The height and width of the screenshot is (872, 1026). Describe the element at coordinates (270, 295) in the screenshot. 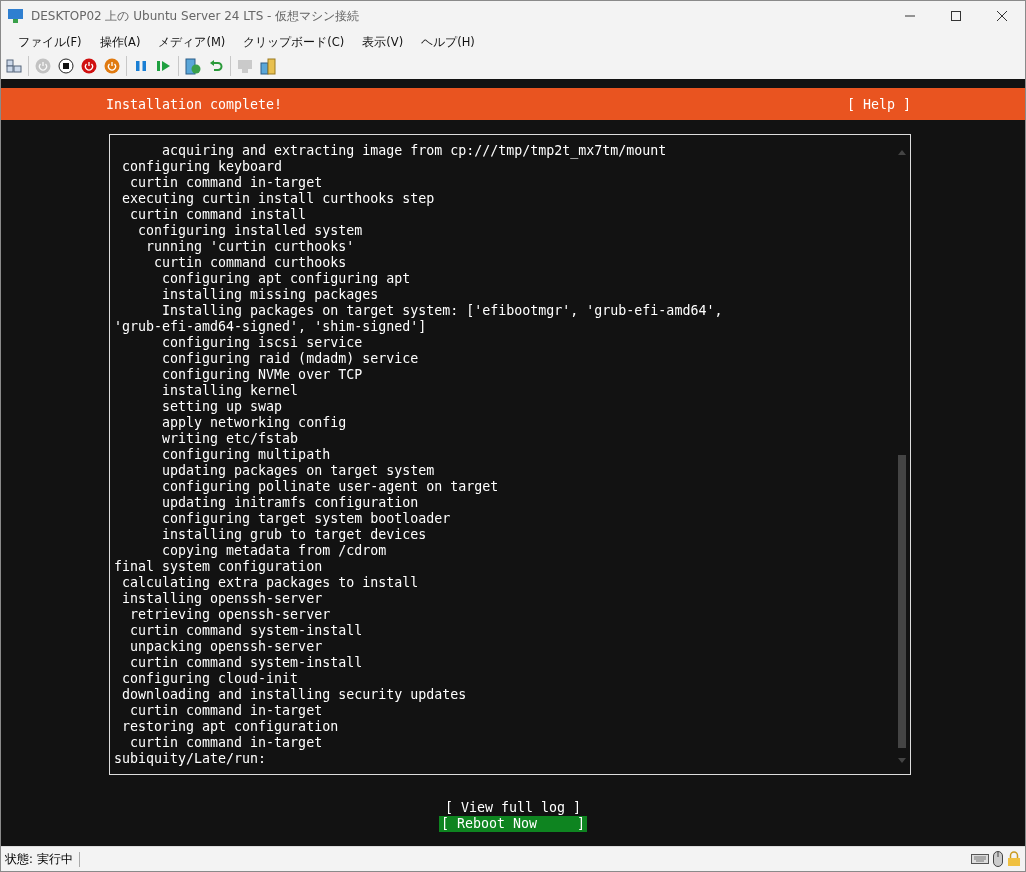

I see `log-line: installing missing packages` at that location.